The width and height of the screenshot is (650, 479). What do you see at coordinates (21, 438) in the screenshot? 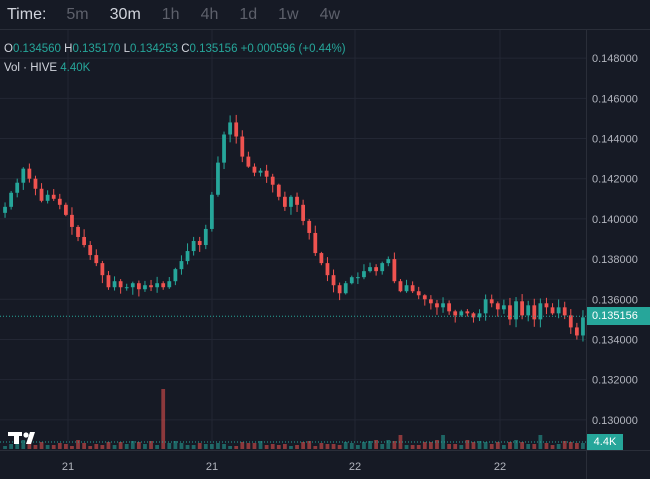
I see `tradingview-logo-icon` at bounding box center [21, 438].